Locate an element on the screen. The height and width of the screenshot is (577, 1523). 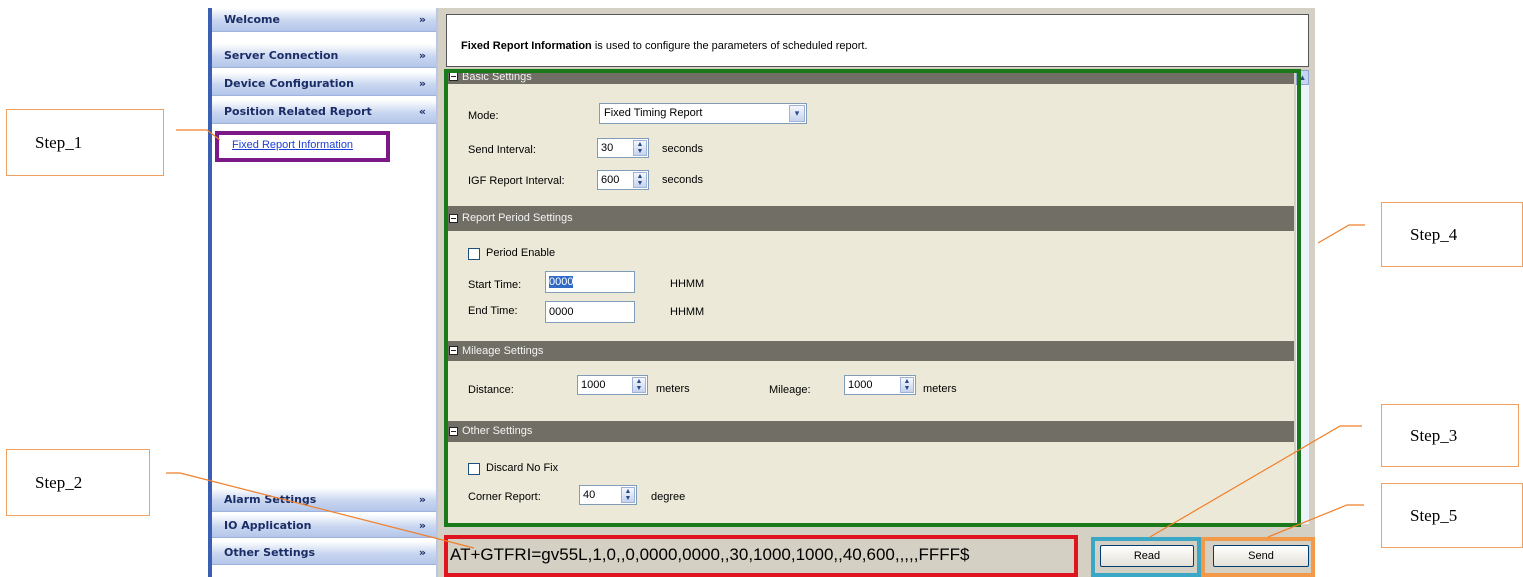
step5-connector is located at coordinates (1315, 521).